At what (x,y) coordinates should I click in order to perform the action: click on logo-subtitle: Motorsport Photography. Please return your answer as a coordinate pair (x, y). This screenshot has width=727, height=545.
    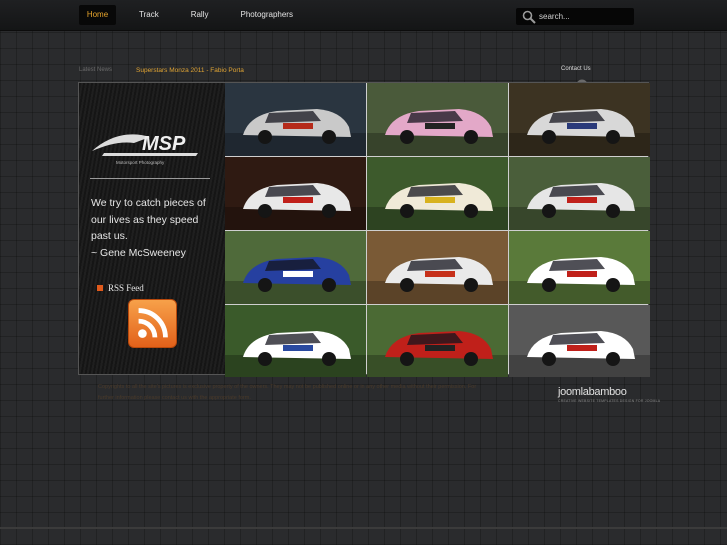
    Looking at the image, I should click on (140, 162).